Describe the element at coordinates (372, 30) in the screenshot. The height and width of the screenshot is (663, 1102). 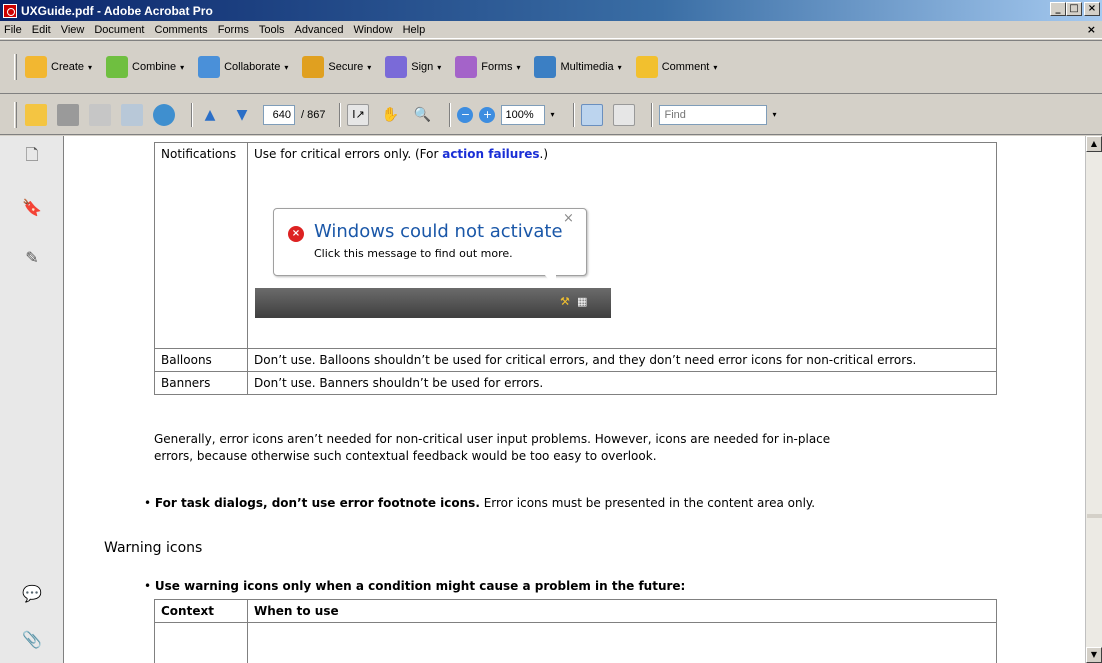
I see `menu-window: Window` at that location.